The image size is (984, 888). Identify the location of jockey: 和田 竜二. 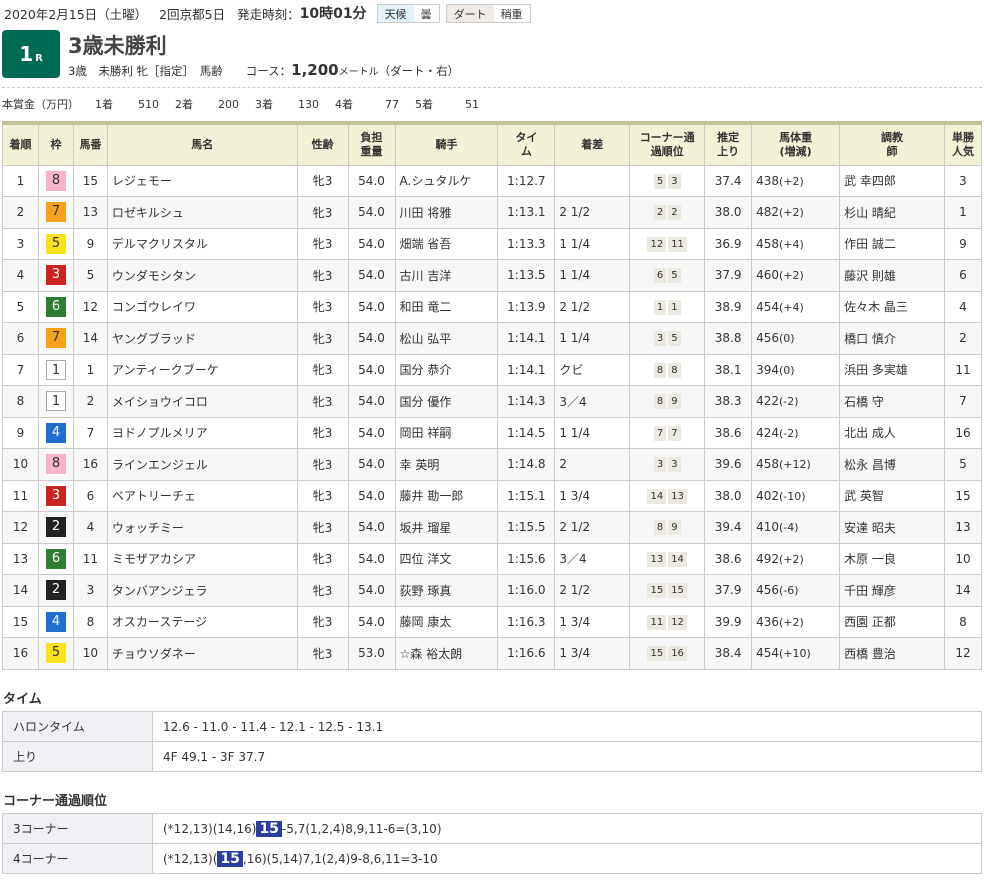
(446, 306).